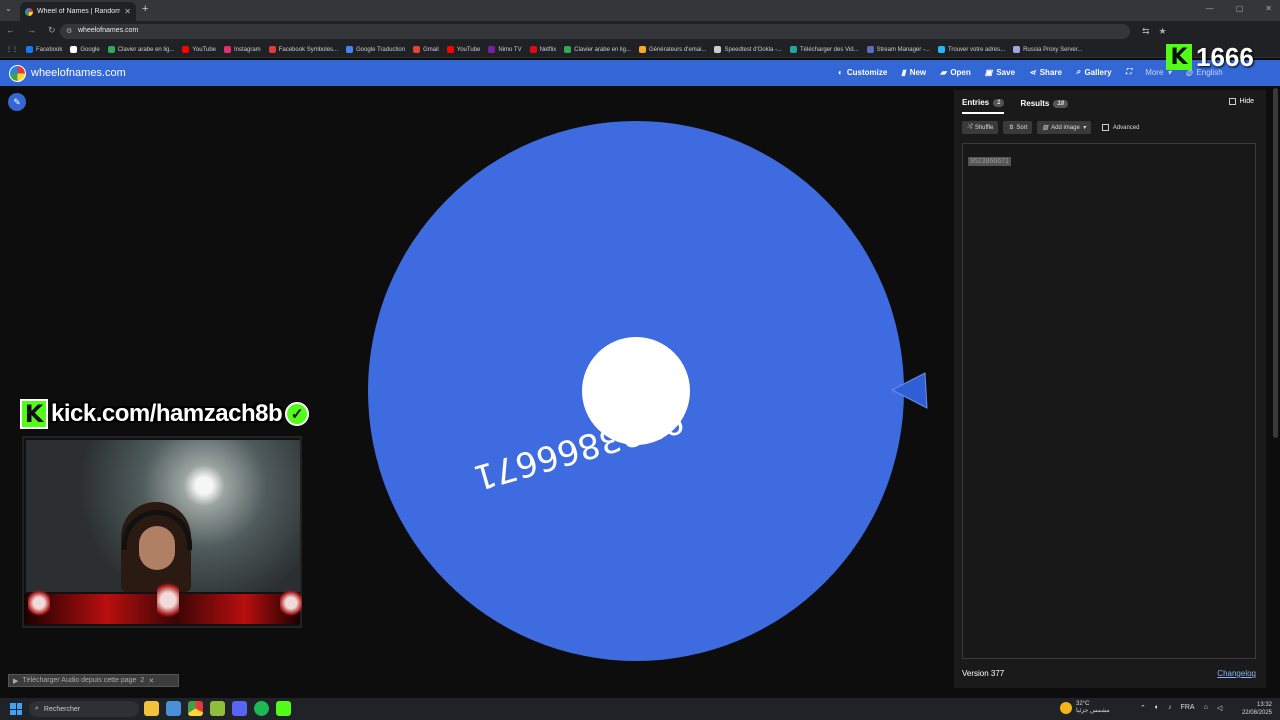 This screenshot has height=720, width=1280. What do you see at coordinates (1225, 56) in the screenshot?
I see `kick-count-text: 1666` at bounding box center [1225, 56].